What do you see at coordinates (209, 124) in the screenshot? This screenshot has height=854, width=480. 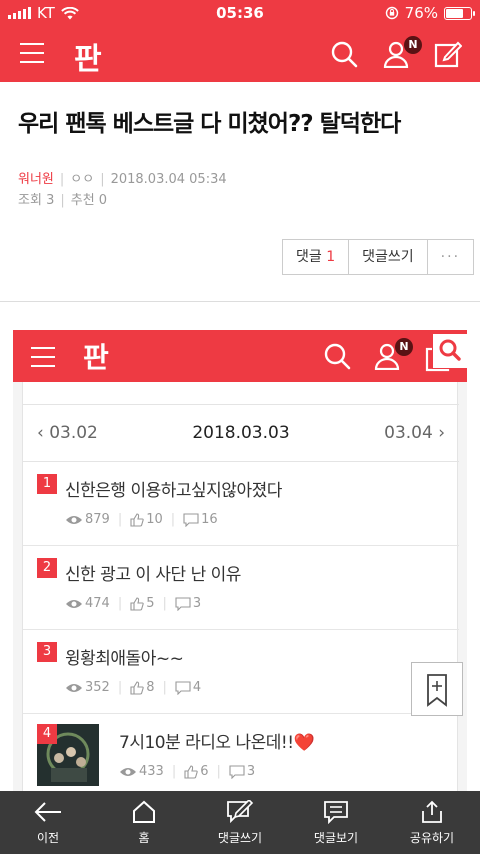 I see `post-title: 우리 팬톡 베스트글 다 미쳤어?? 탈덕한다` at bounding box center [209, 124].